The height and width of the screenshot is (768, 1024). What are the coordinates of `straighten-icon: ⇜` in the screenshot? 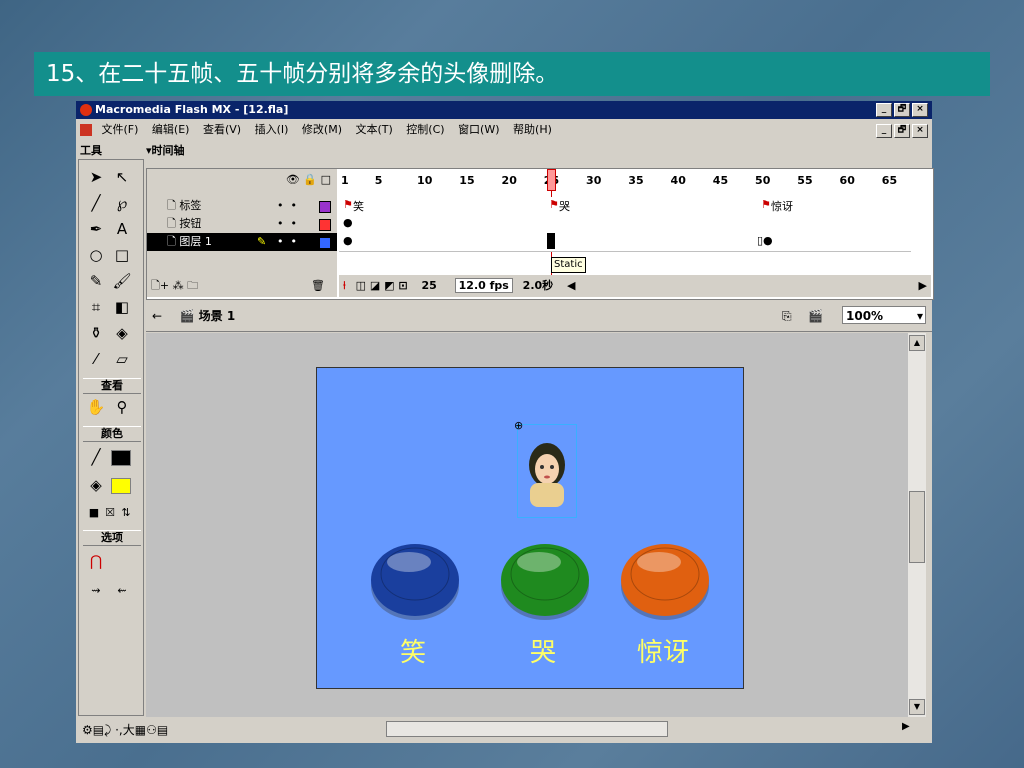 It's located at (122, 591).